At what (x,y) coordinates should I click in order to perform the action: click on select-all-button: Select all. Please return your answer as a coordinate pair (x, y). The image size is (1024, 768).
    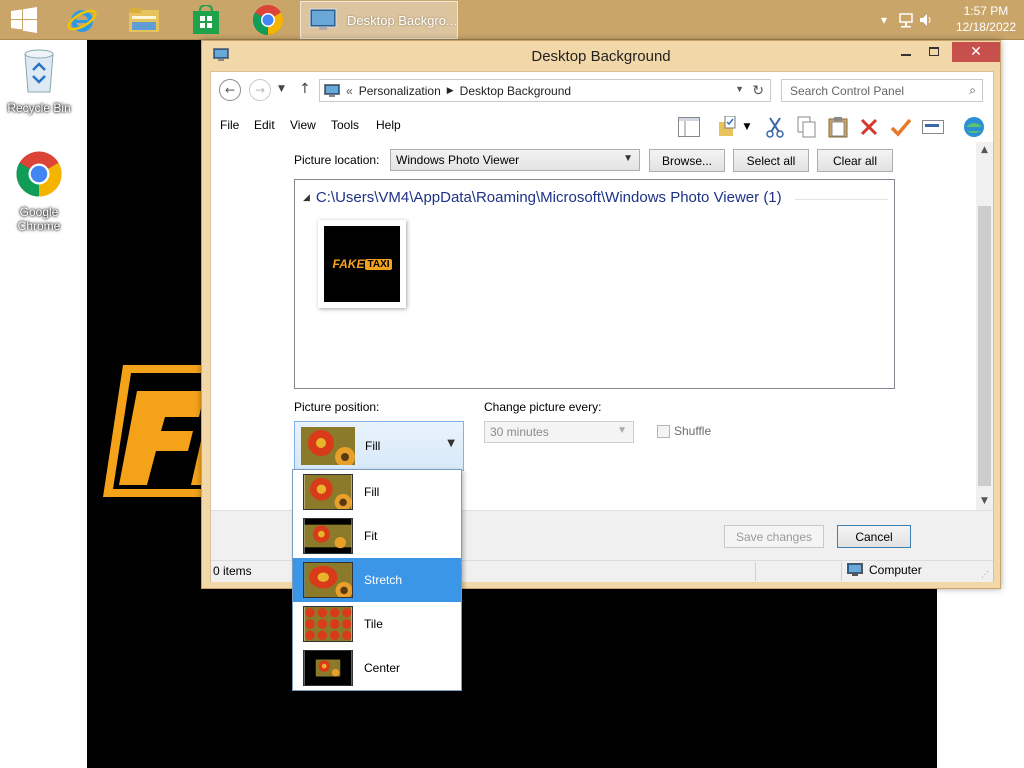
    Looking at the image, I should click on (771, 160).